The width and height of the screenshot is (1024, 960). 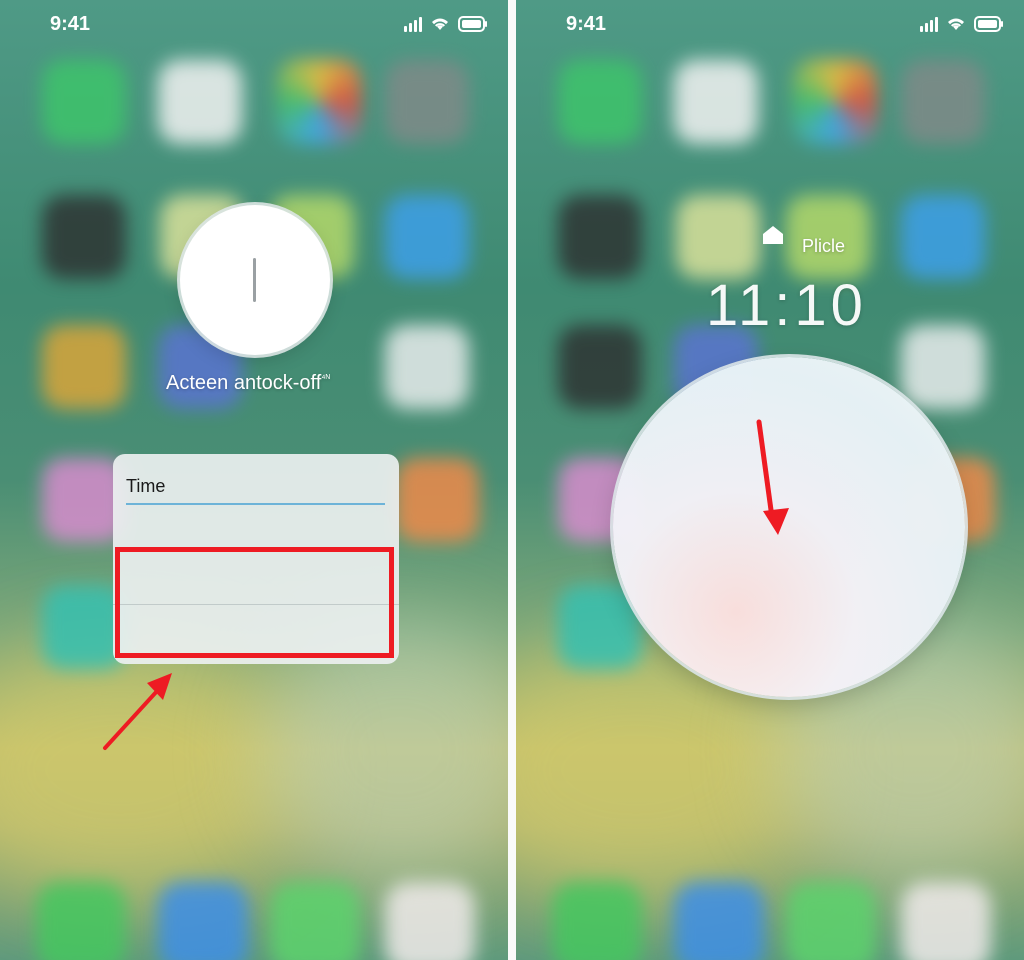 I want to click on highlight-box, so click(x=254, y=602).